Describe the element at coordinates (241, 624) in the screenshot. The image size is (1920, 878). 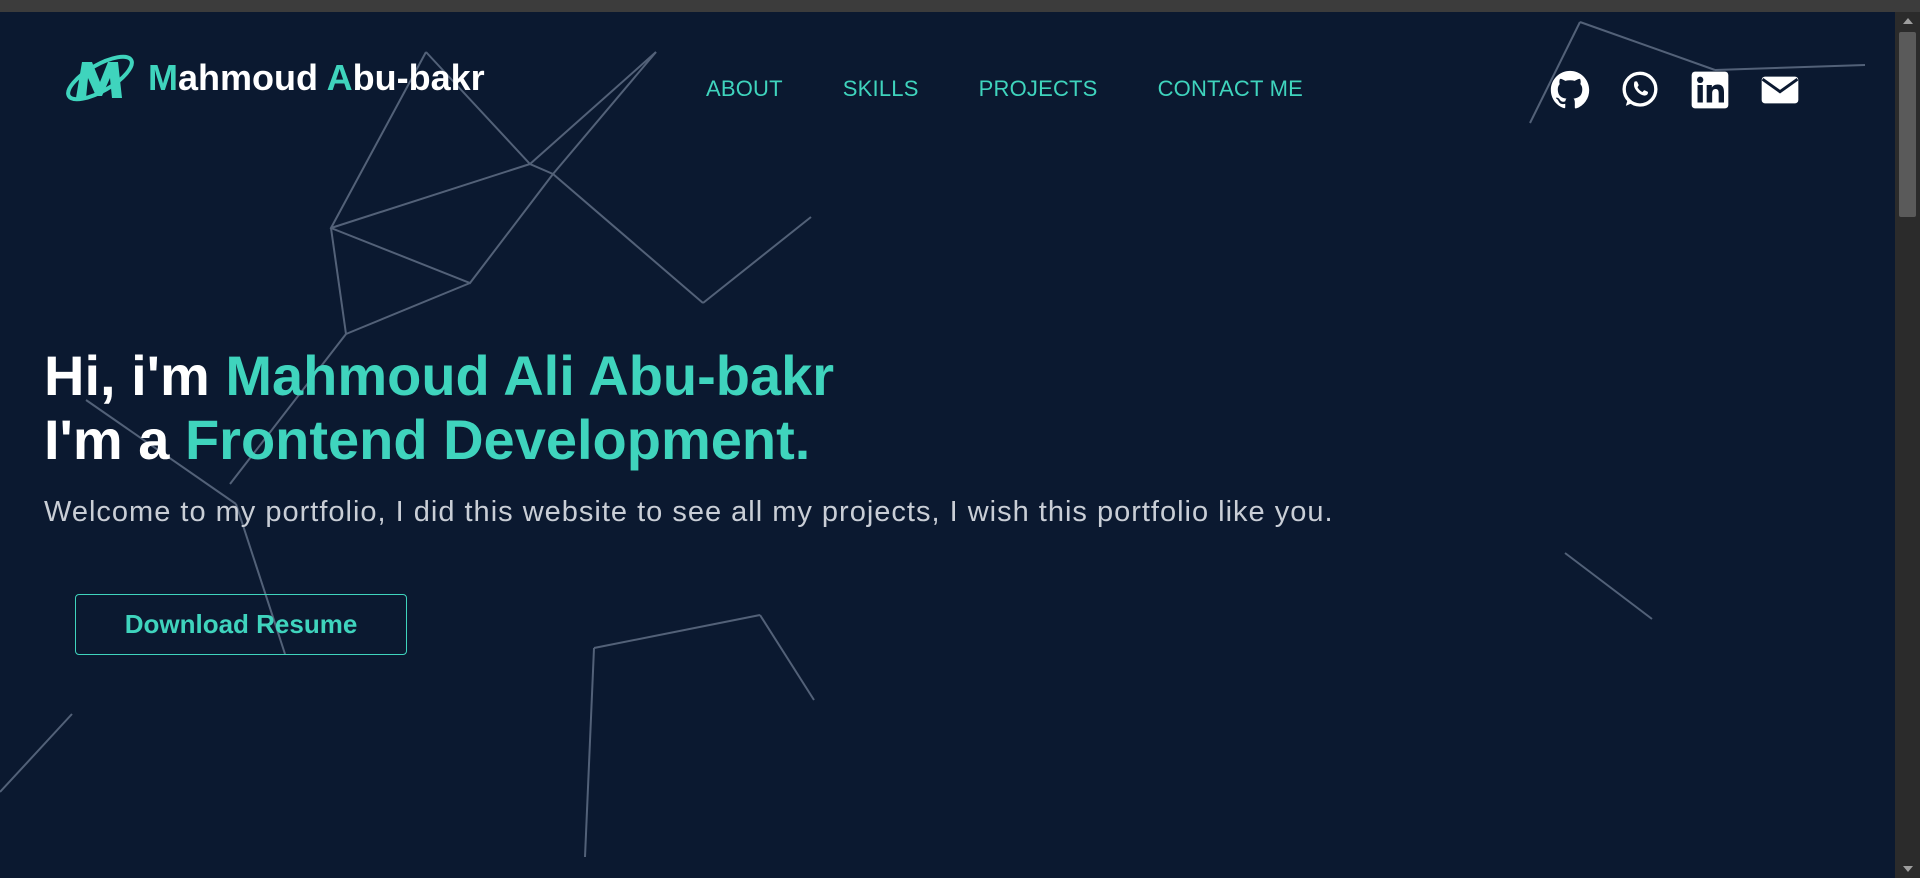
I see `download-resume-button: Download Resume` at that location.